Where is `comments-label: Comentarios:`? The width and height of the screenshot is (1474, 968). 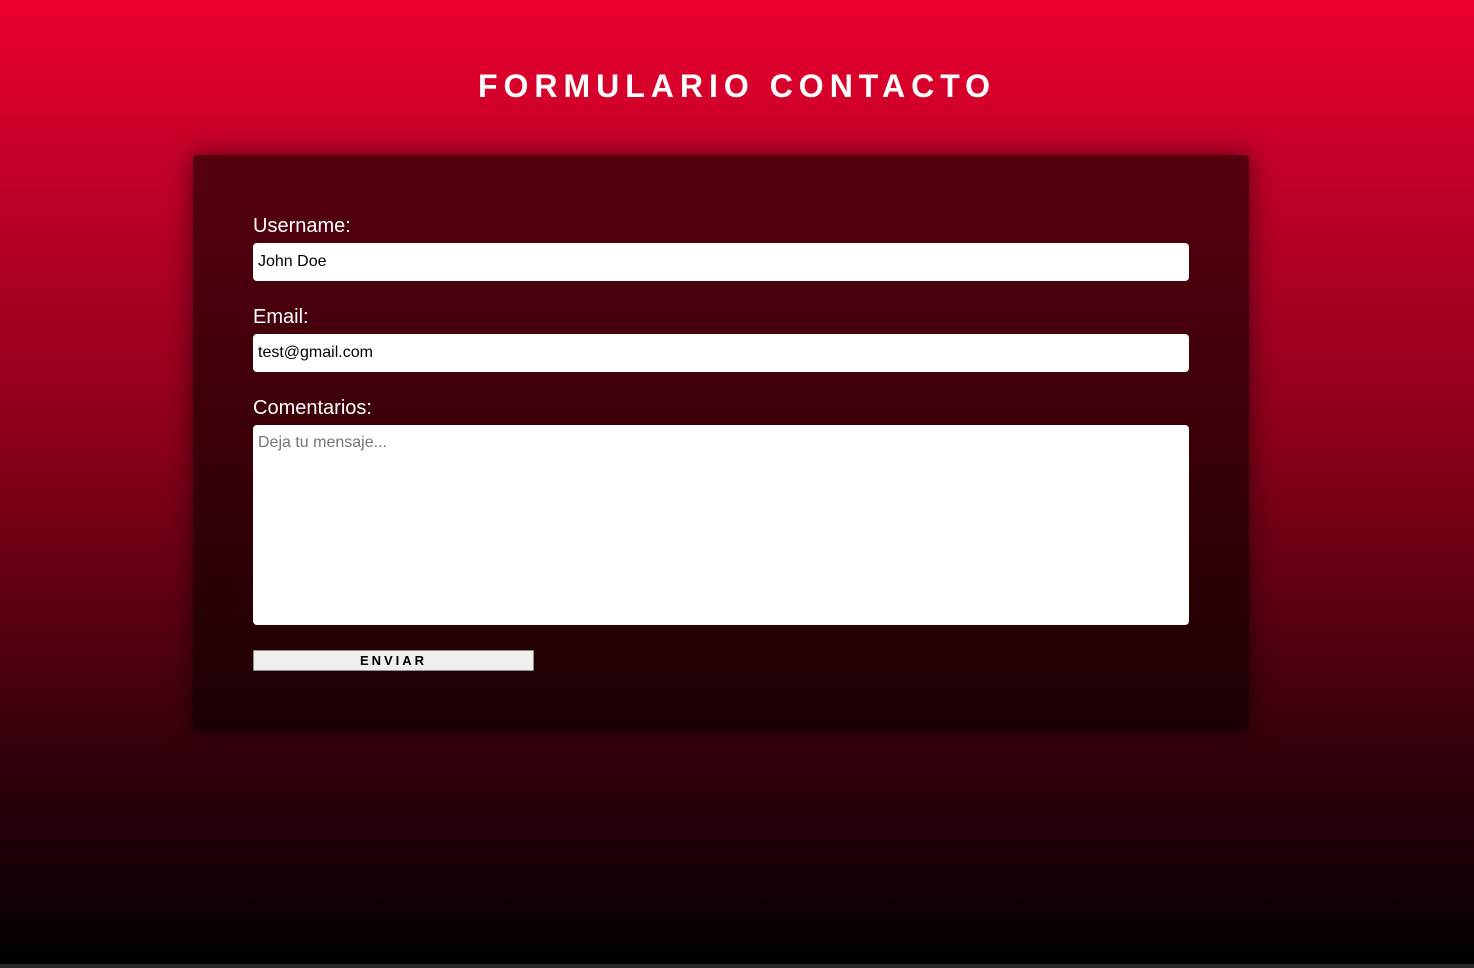
comments-label: Comentarios: is located at coordinates (312, 408).